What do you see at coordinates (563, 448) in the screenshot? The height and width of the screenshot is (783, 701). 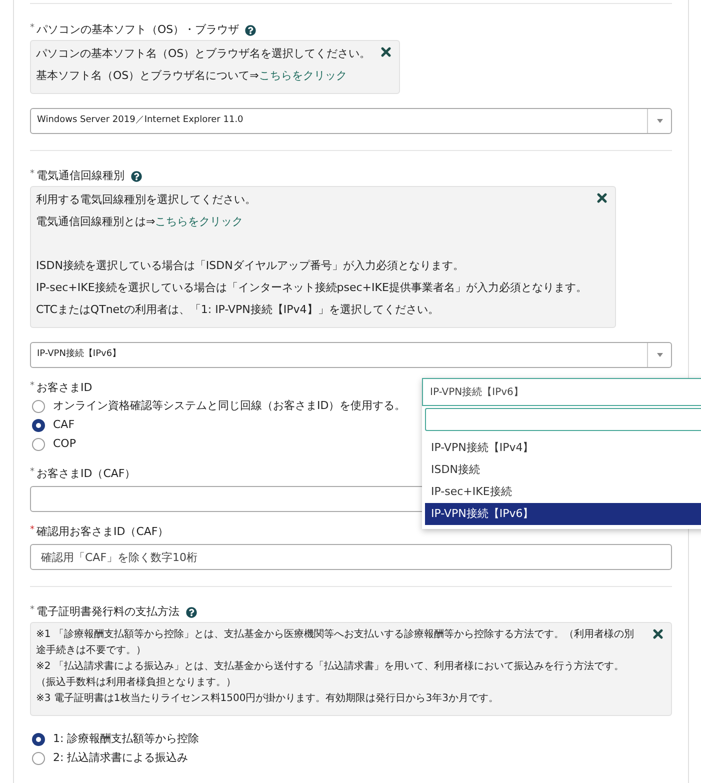 I see `dropdown-option: IP-VPN接続【IPv4】` at bounding box center [563, 448].